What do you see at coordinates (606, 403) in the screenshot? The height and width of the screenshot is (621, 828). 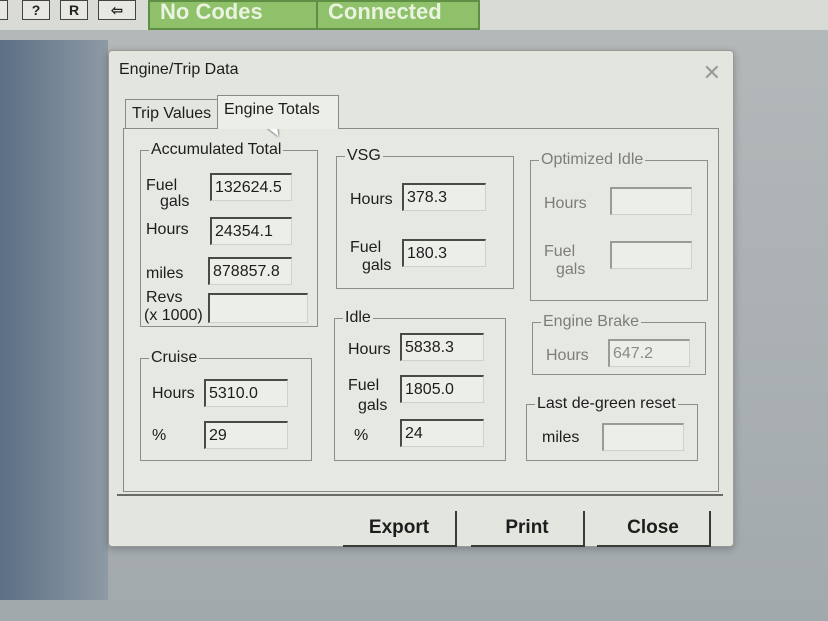 I see `degreen-legend: Last de-green reset` at bounding box center [606, 403].